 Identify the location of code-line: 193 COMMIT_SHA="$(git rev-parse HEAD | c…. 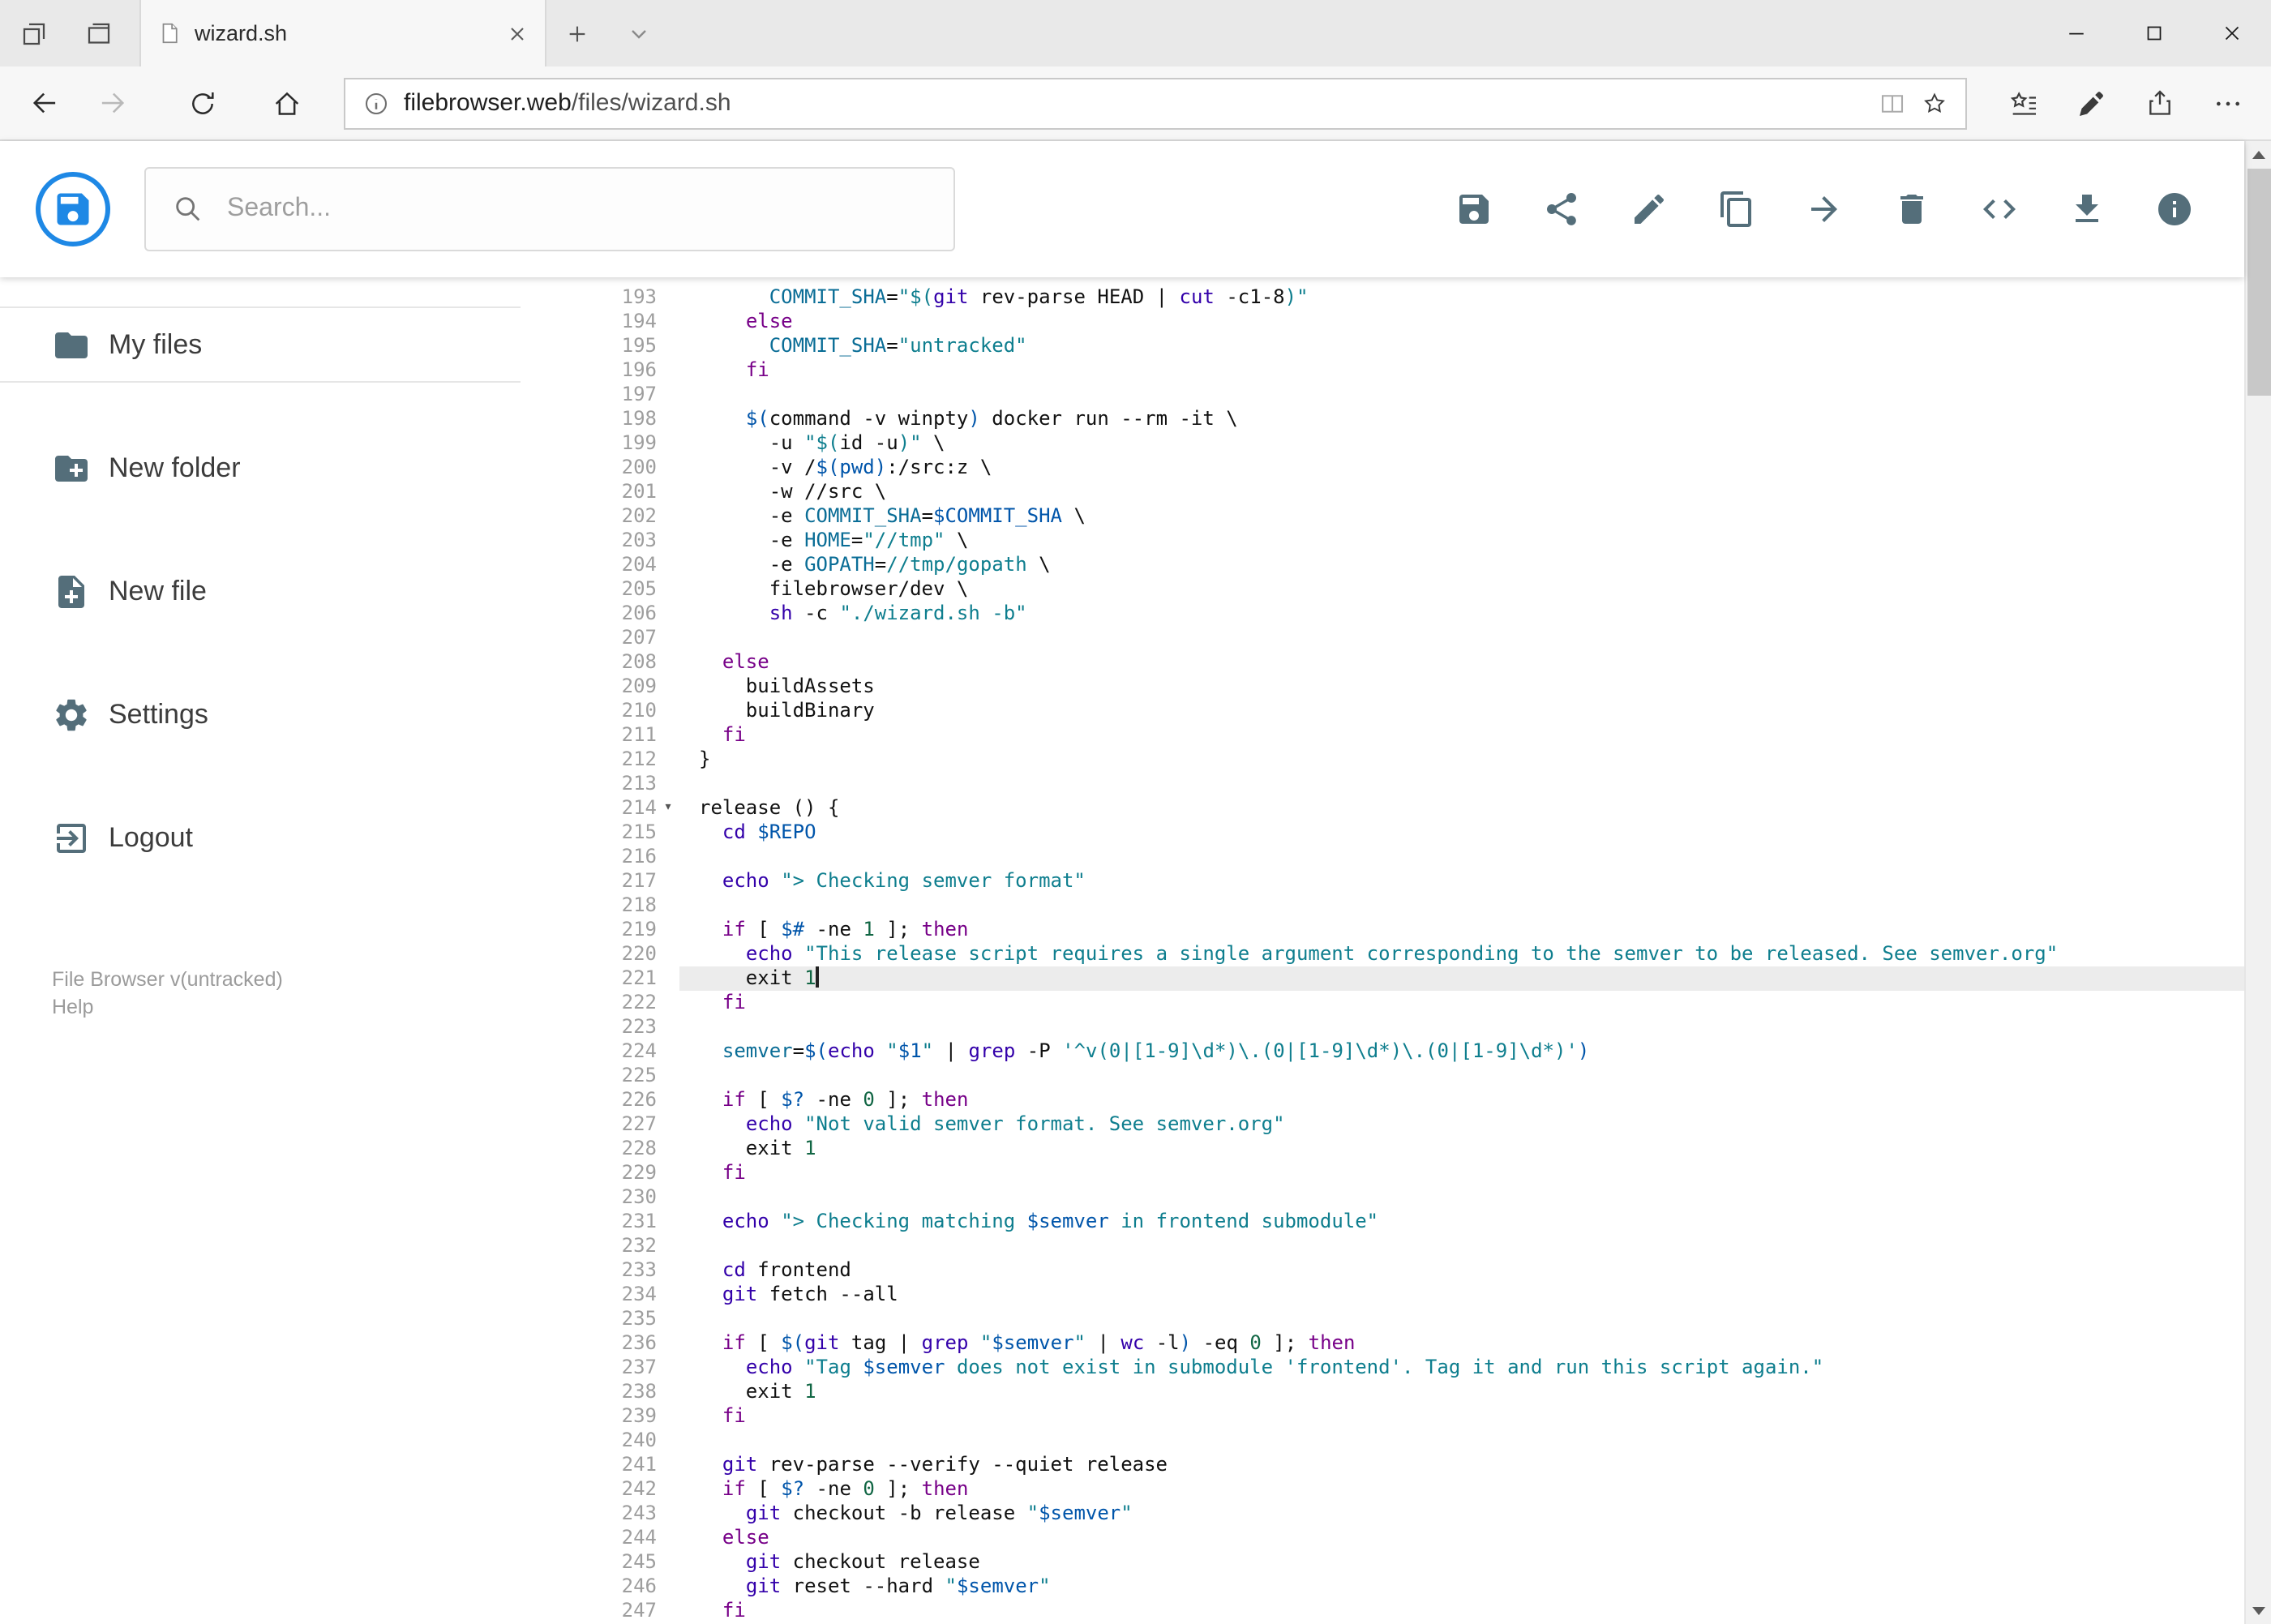
(1382, 298).